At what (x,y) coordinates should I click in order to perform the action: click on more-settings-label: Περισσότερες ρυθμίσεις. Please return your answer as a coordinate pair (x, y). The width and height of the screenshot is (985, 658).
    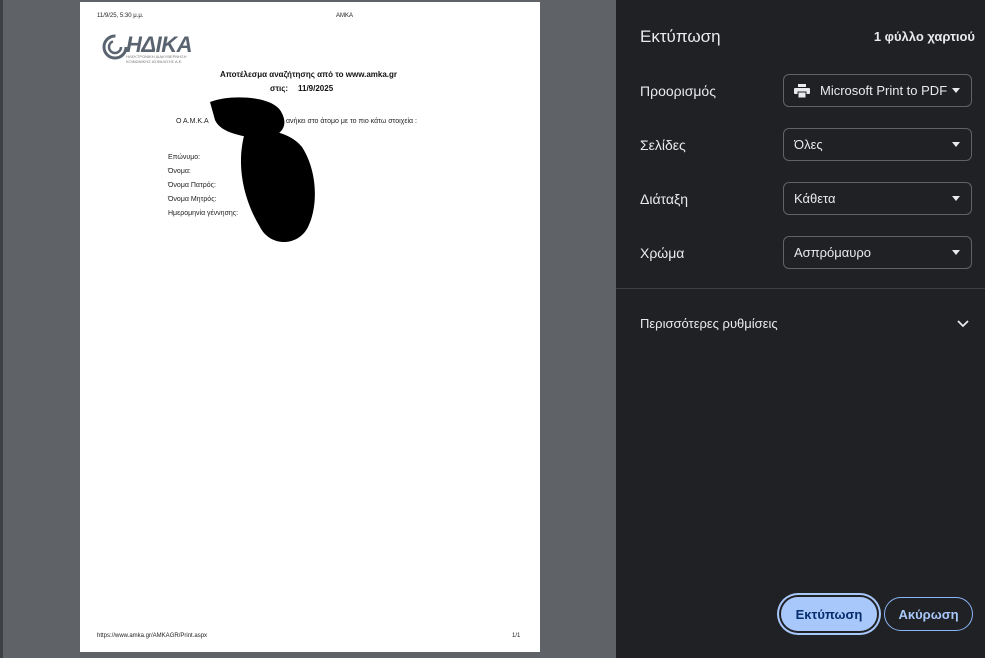
    Looking at the image, I should click on (709, 323).